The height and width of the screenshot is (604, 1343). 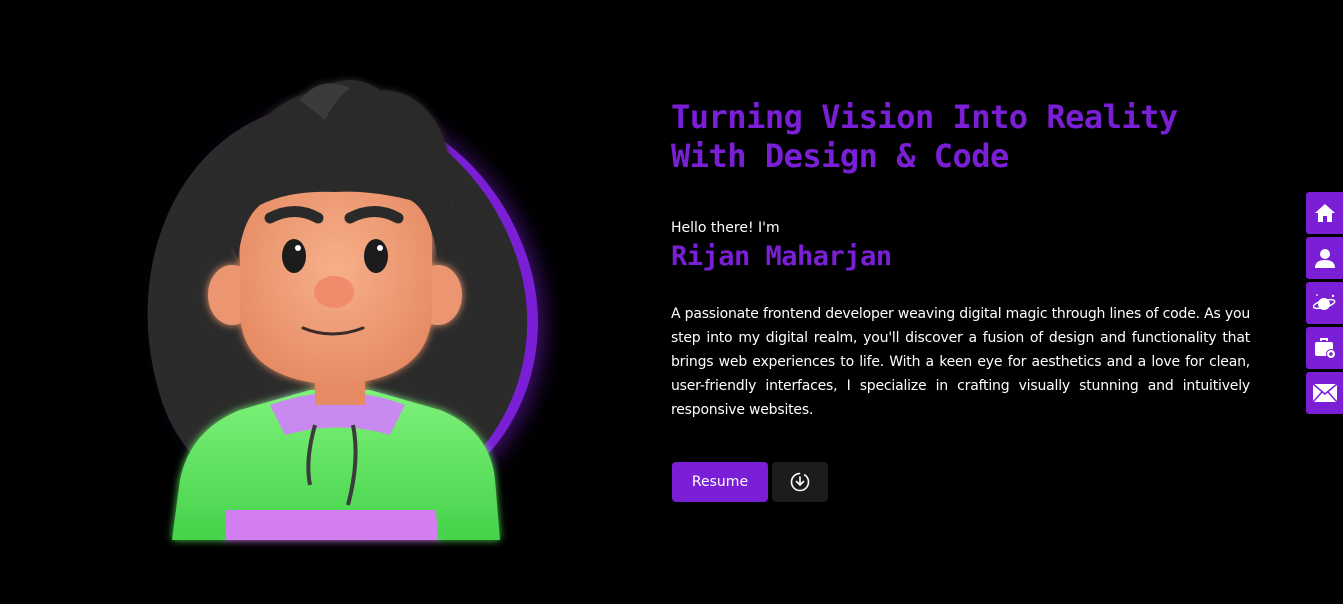 I want to click on nav-item-work, so click(x=1324, y=348).